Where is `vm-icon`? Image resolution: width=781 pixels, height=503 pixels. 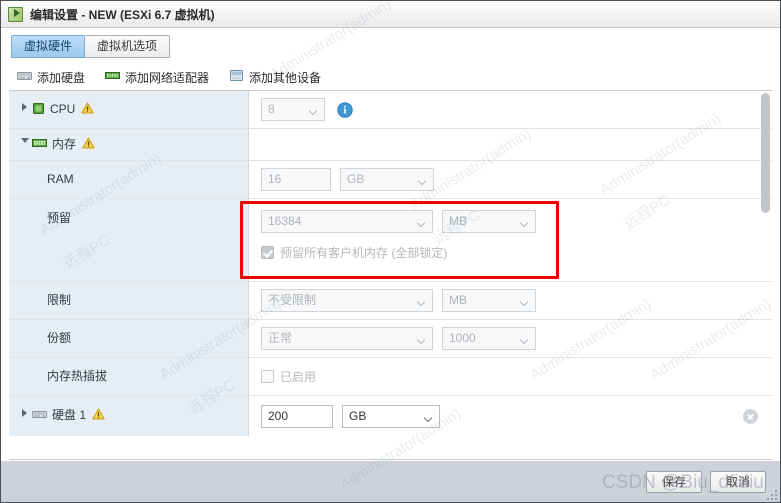 vm-icon is located at coordinates (16, 14).